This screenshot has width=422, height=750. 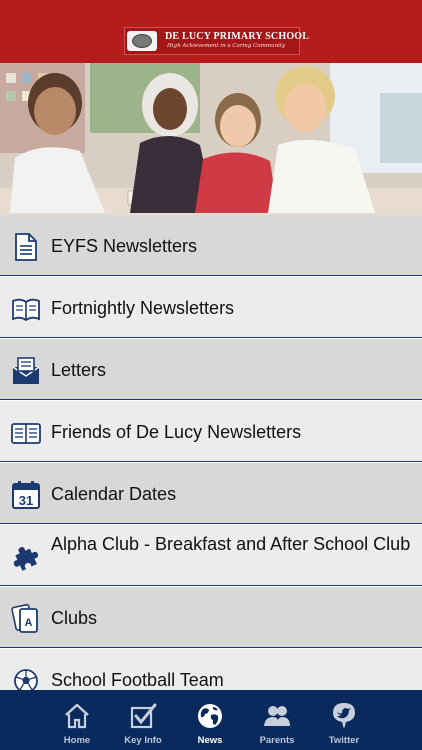 I want to click on school-name: DE LUCY PRIMARY SCHOOL, so click(x=237, y=36).